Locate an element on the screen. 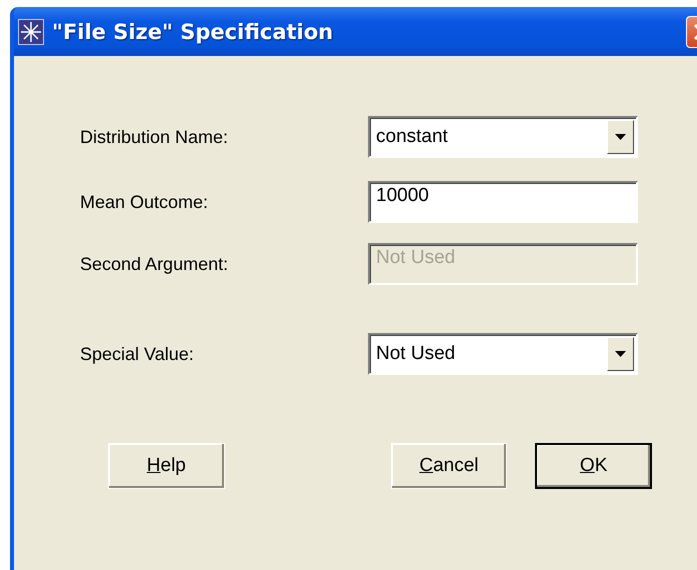  window-title: "File Size" Specification is located at coordinates (193, 32).